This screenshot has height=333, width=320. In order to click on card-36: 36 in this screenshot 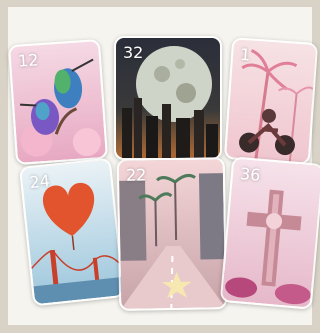, I will do `click(269, 233)`.